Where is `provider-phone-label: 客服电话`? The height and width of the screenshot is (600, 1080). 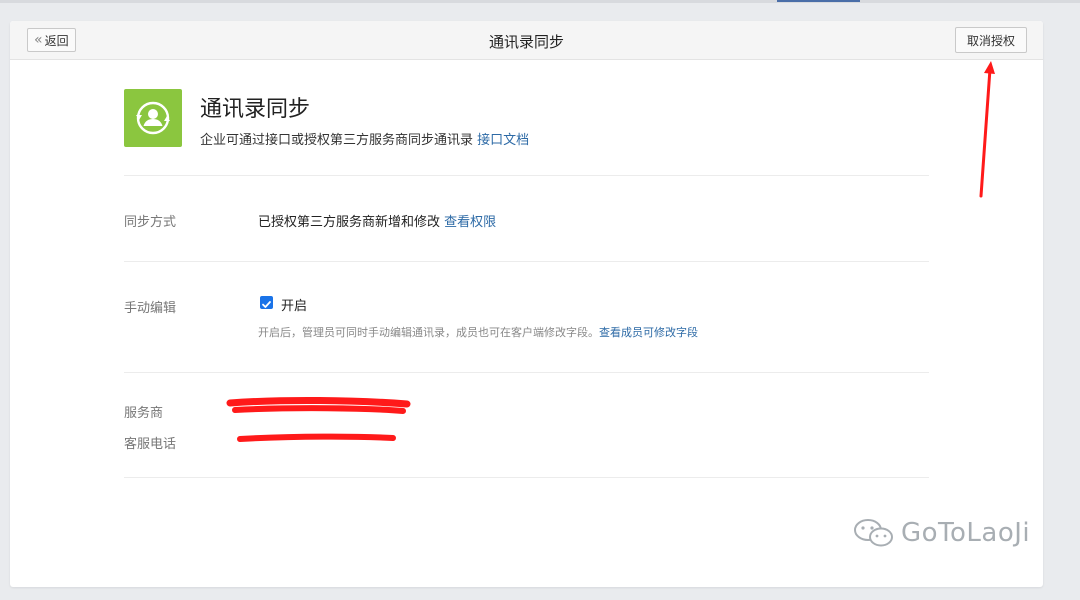 provider-phone-label: 客服电话 is located at coordinates (150, 444).